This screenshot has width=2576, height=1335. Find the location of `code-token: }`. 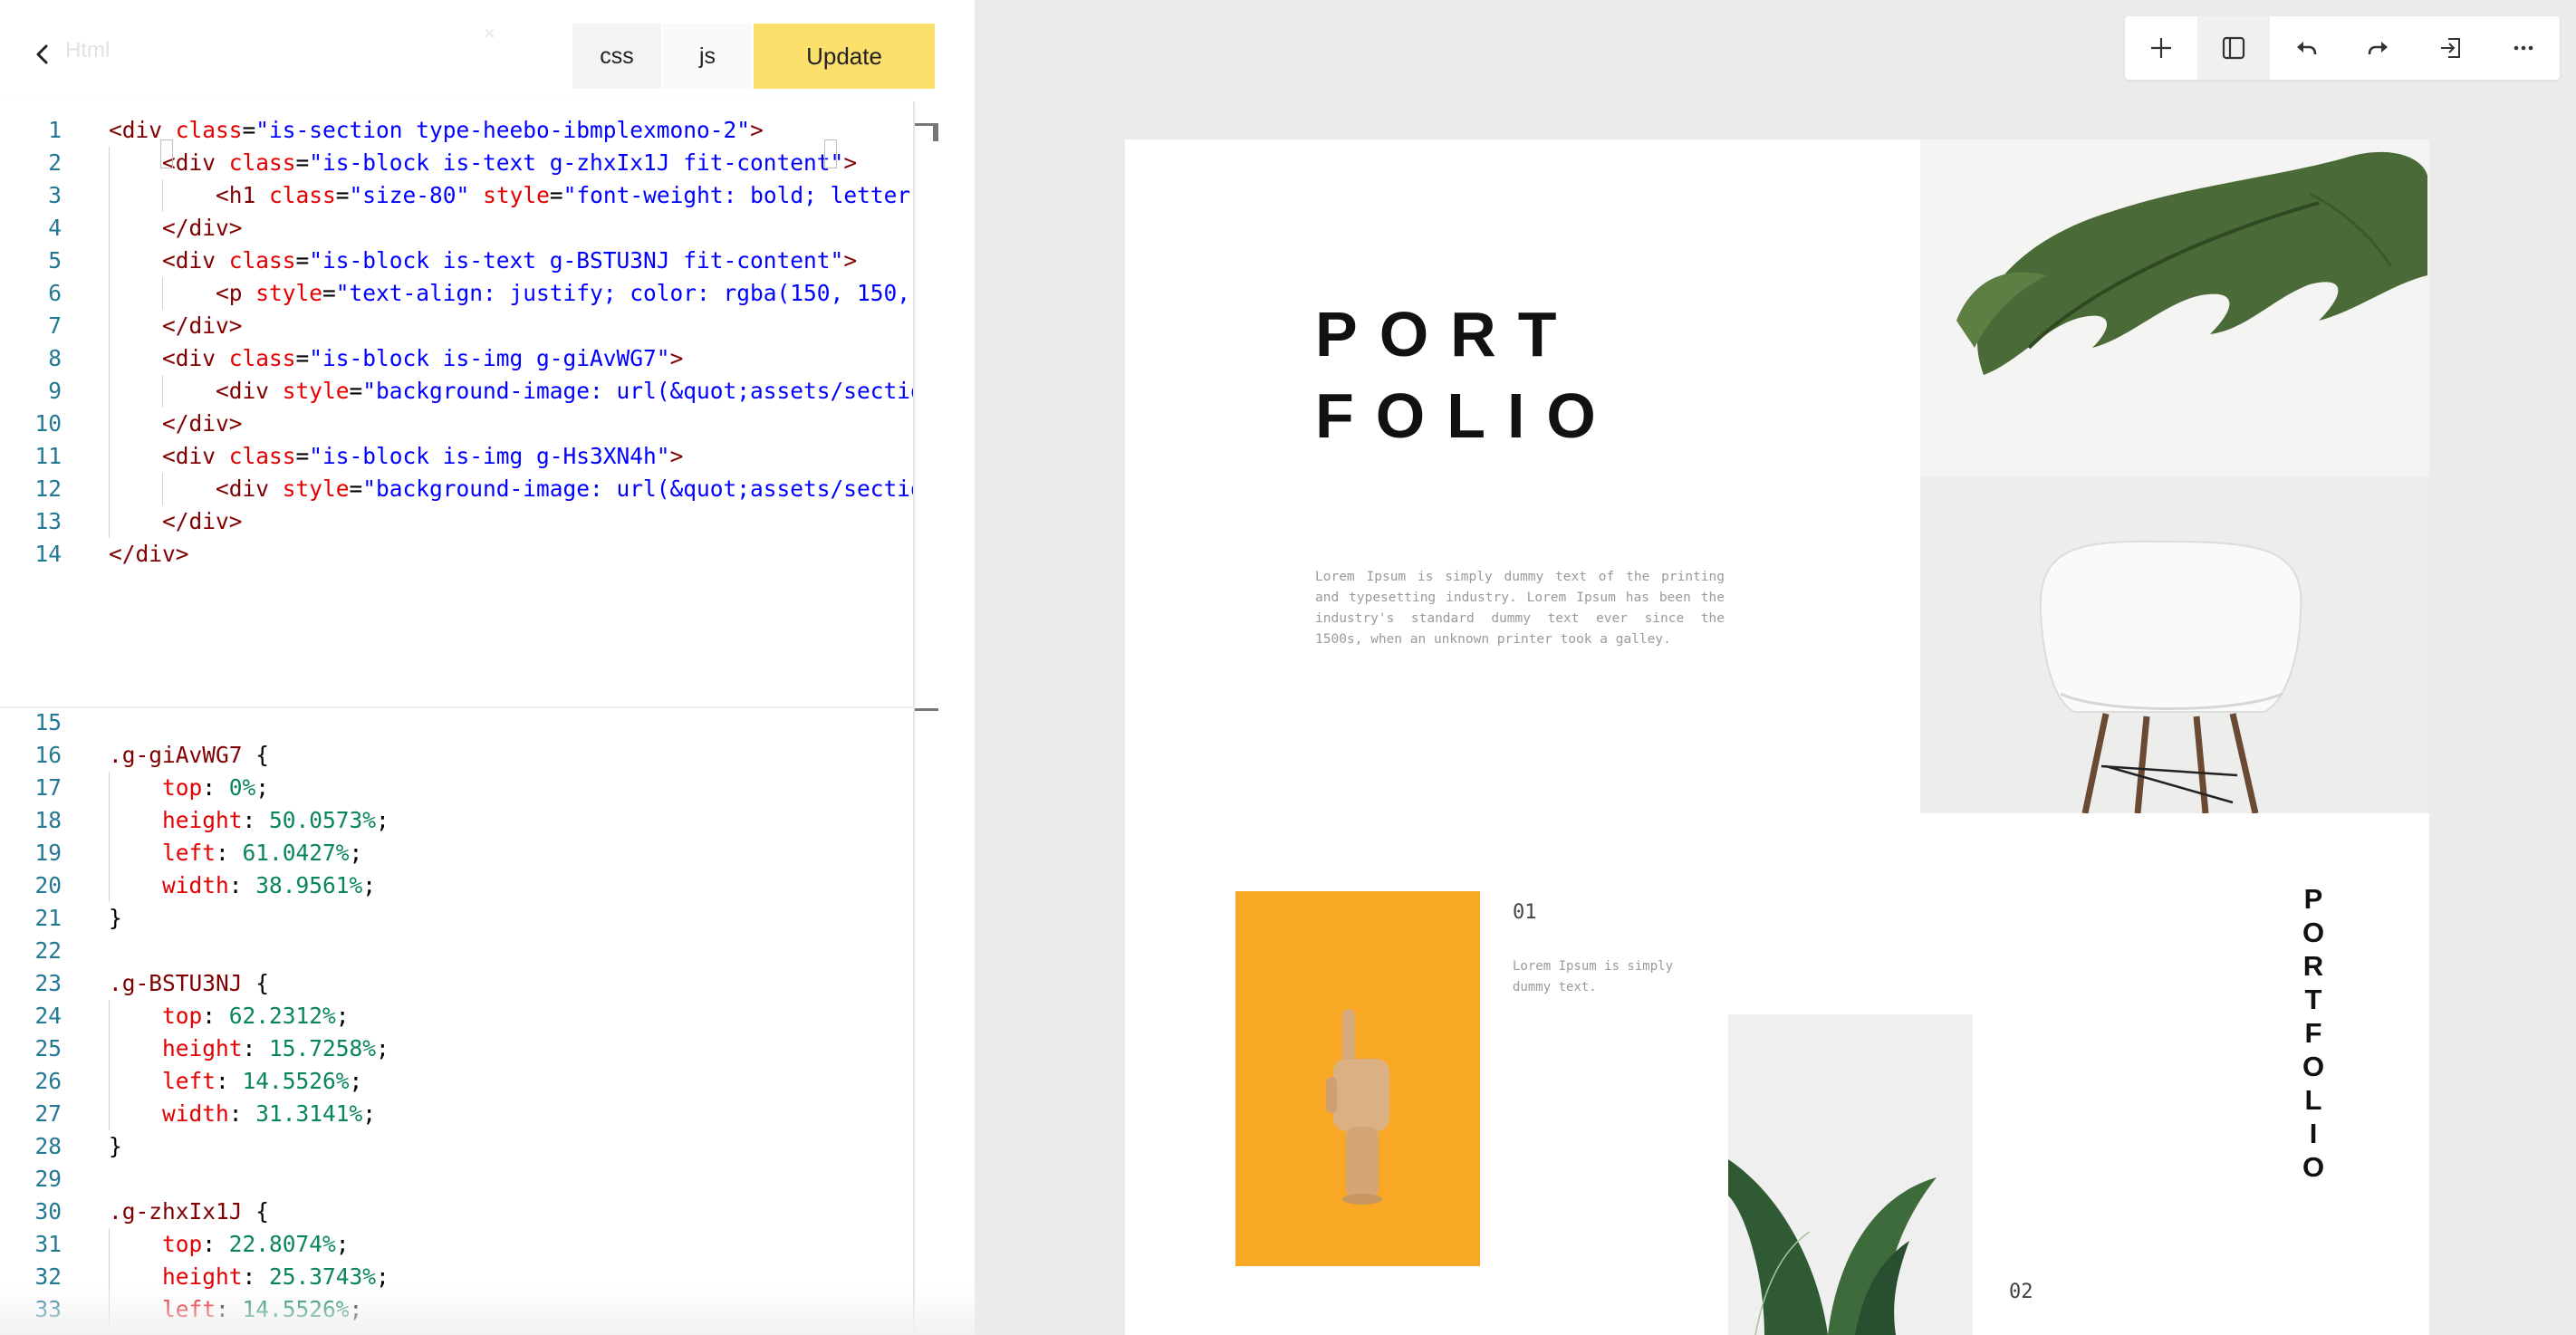

code-token: } is located at coordinates (115, 1146).